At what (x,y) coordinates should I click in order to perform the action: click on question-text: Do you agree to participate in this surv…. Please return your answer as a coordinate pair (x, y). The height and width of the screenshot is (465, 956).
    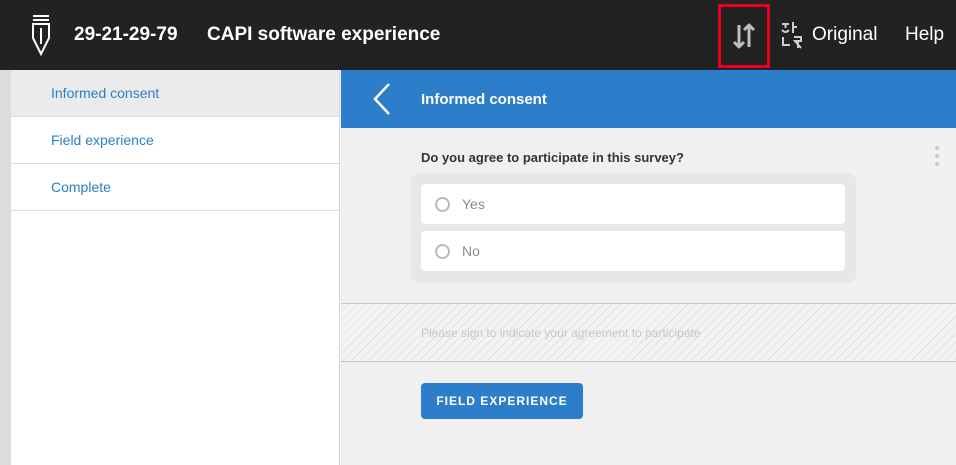
    Looking at the image, I should click on (552, 157).